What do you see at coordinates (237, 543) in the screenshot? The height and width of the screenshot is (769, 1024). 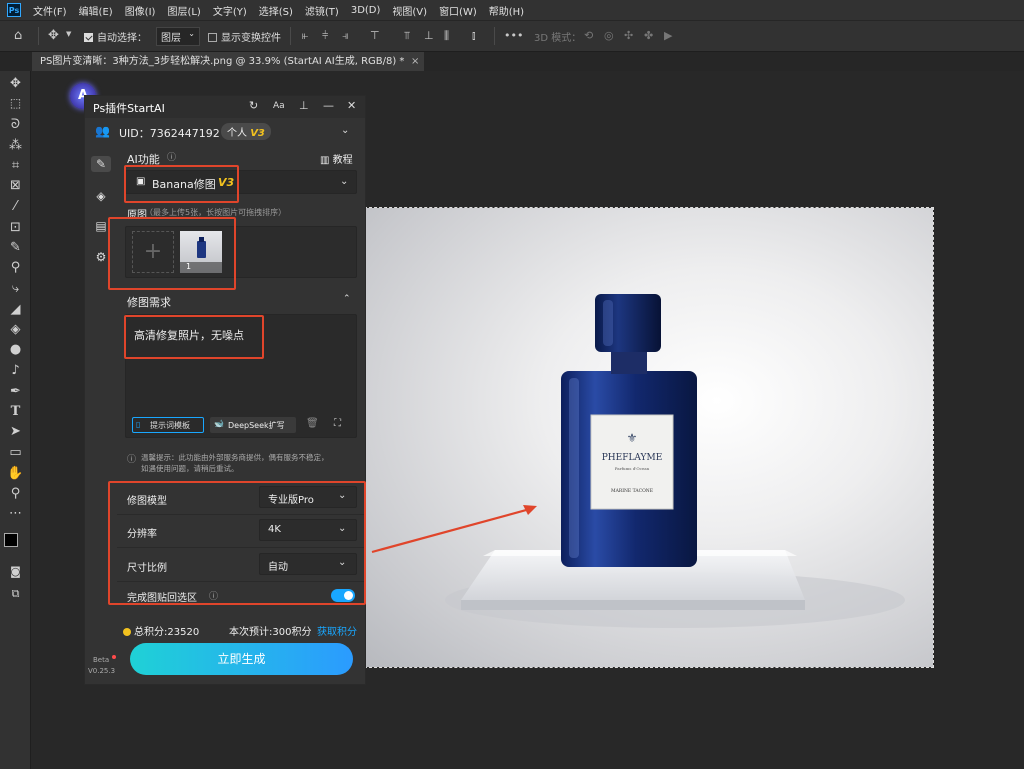 I see `annotation-box-settings` at bounding box center [237, 543].